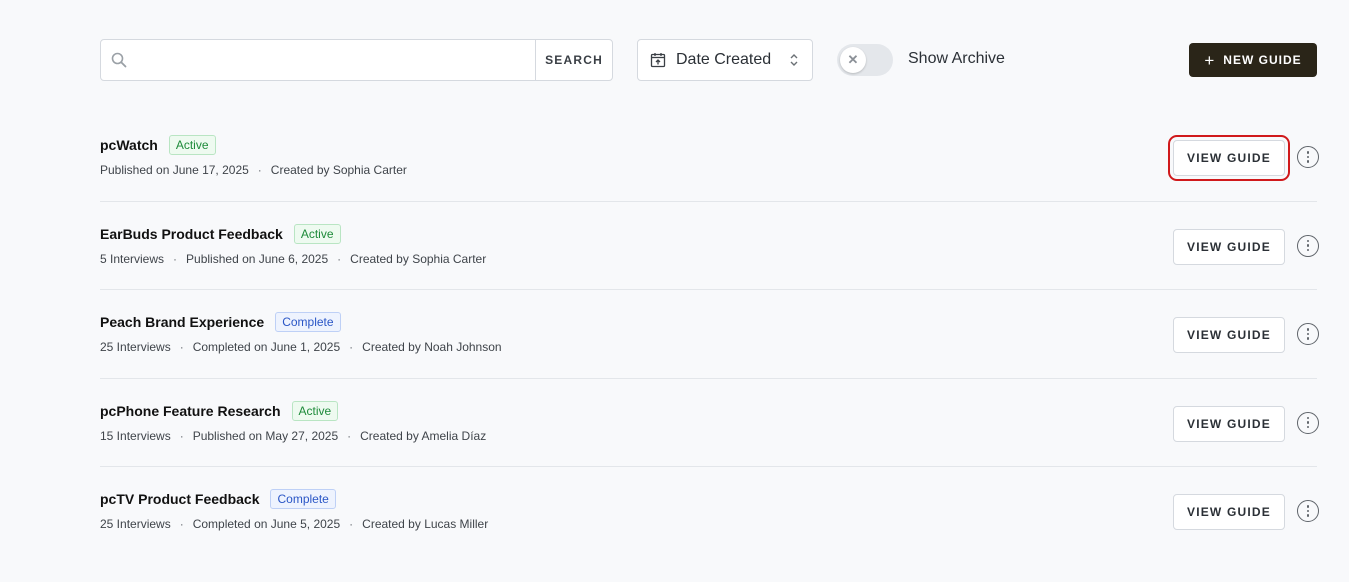 The image size is (1349, 582). I want to click on search-icon, so click(119, 60).